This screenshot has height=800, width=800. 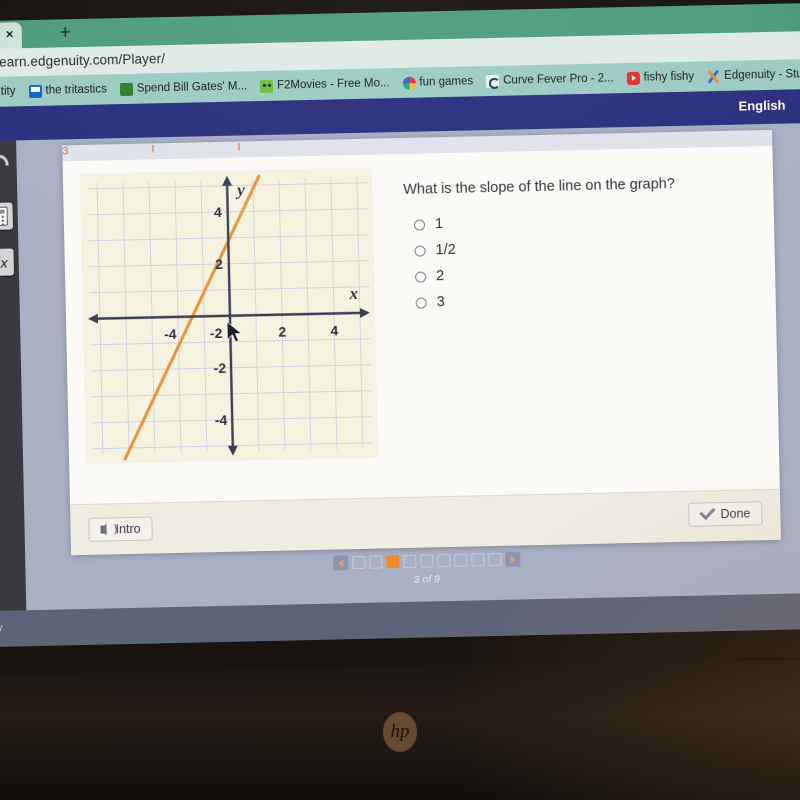 I want to click on frog-icon, so click(x=266, y=86).